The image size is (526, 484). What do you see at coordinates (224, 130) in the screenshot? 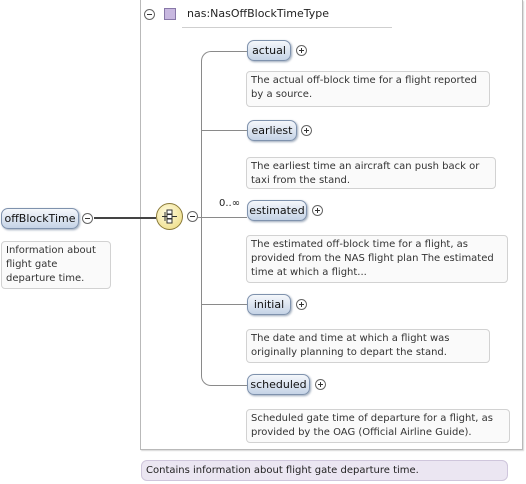
I see `earliest-connector` at bounding box center [224, 130].